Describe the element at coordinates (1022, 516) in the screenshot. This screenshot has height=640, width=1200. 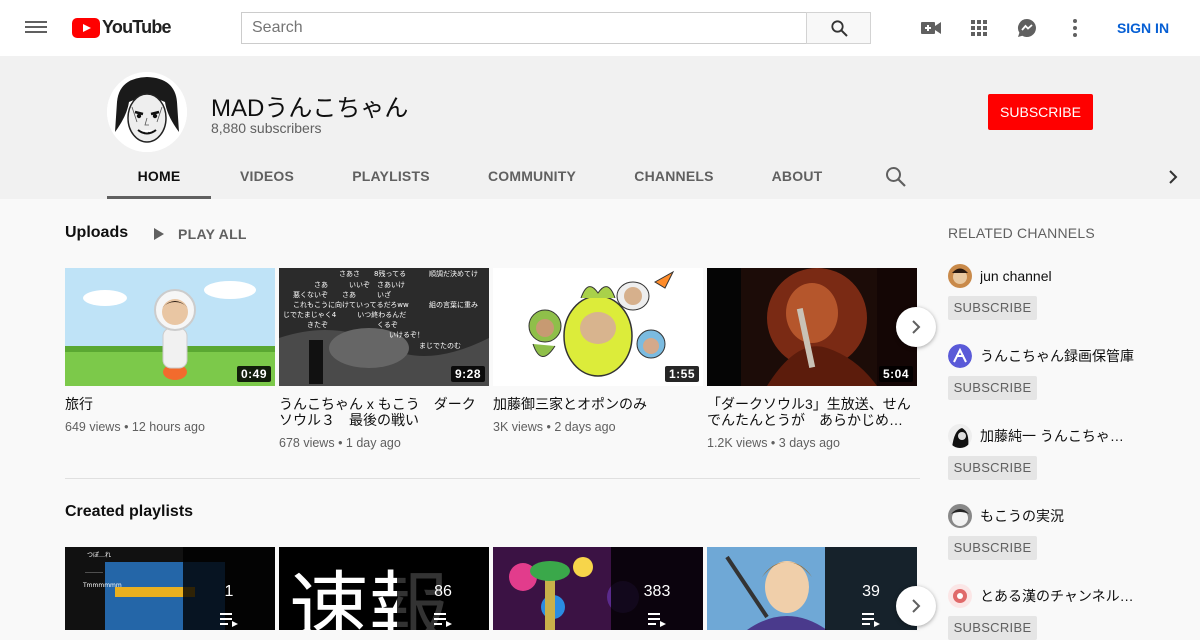
I see `related-channel-name: もこうの実況` at that location.